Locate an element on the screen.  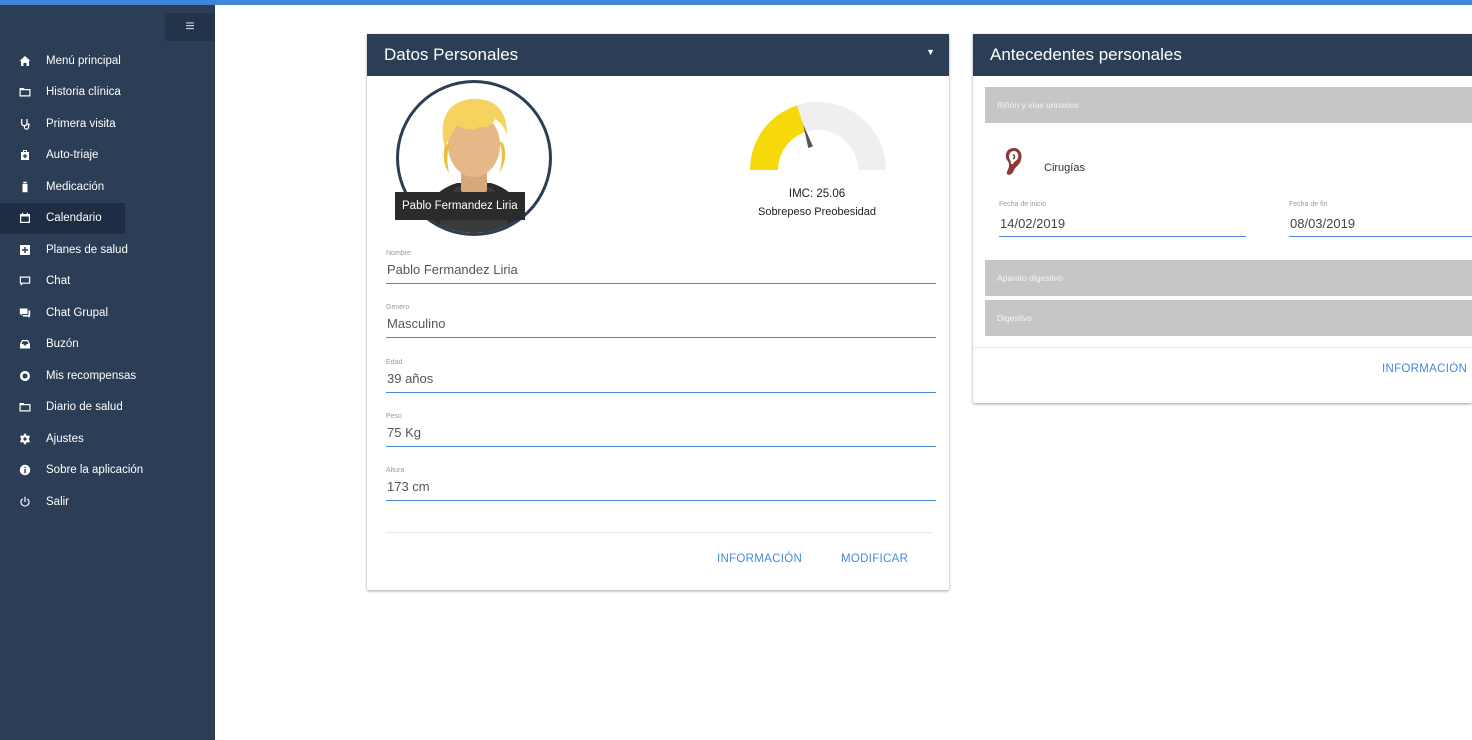
field-value: 14/02/2019 is located at coordinates (1122, 224).